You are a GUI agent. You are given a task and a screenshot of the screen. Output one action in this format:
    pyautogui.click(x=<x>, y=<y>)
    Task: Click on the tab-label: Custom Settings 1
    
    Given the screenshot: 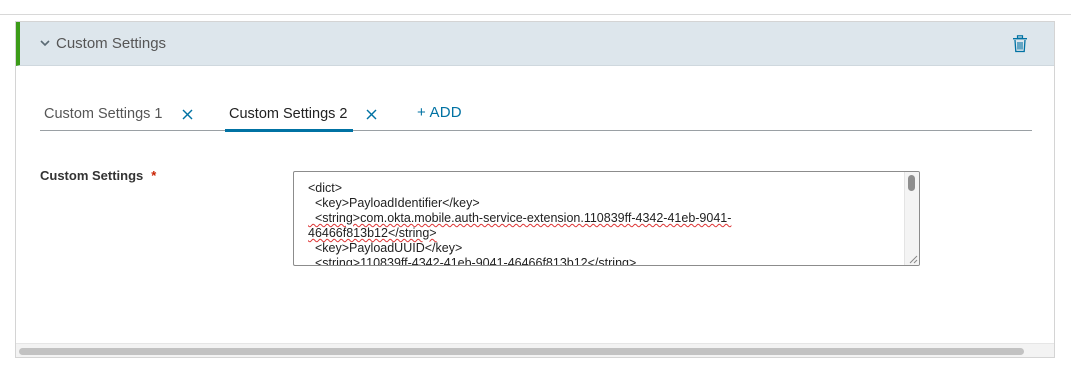 What is the action you would take?
    pyautogui.click(x=103, y=114)
    